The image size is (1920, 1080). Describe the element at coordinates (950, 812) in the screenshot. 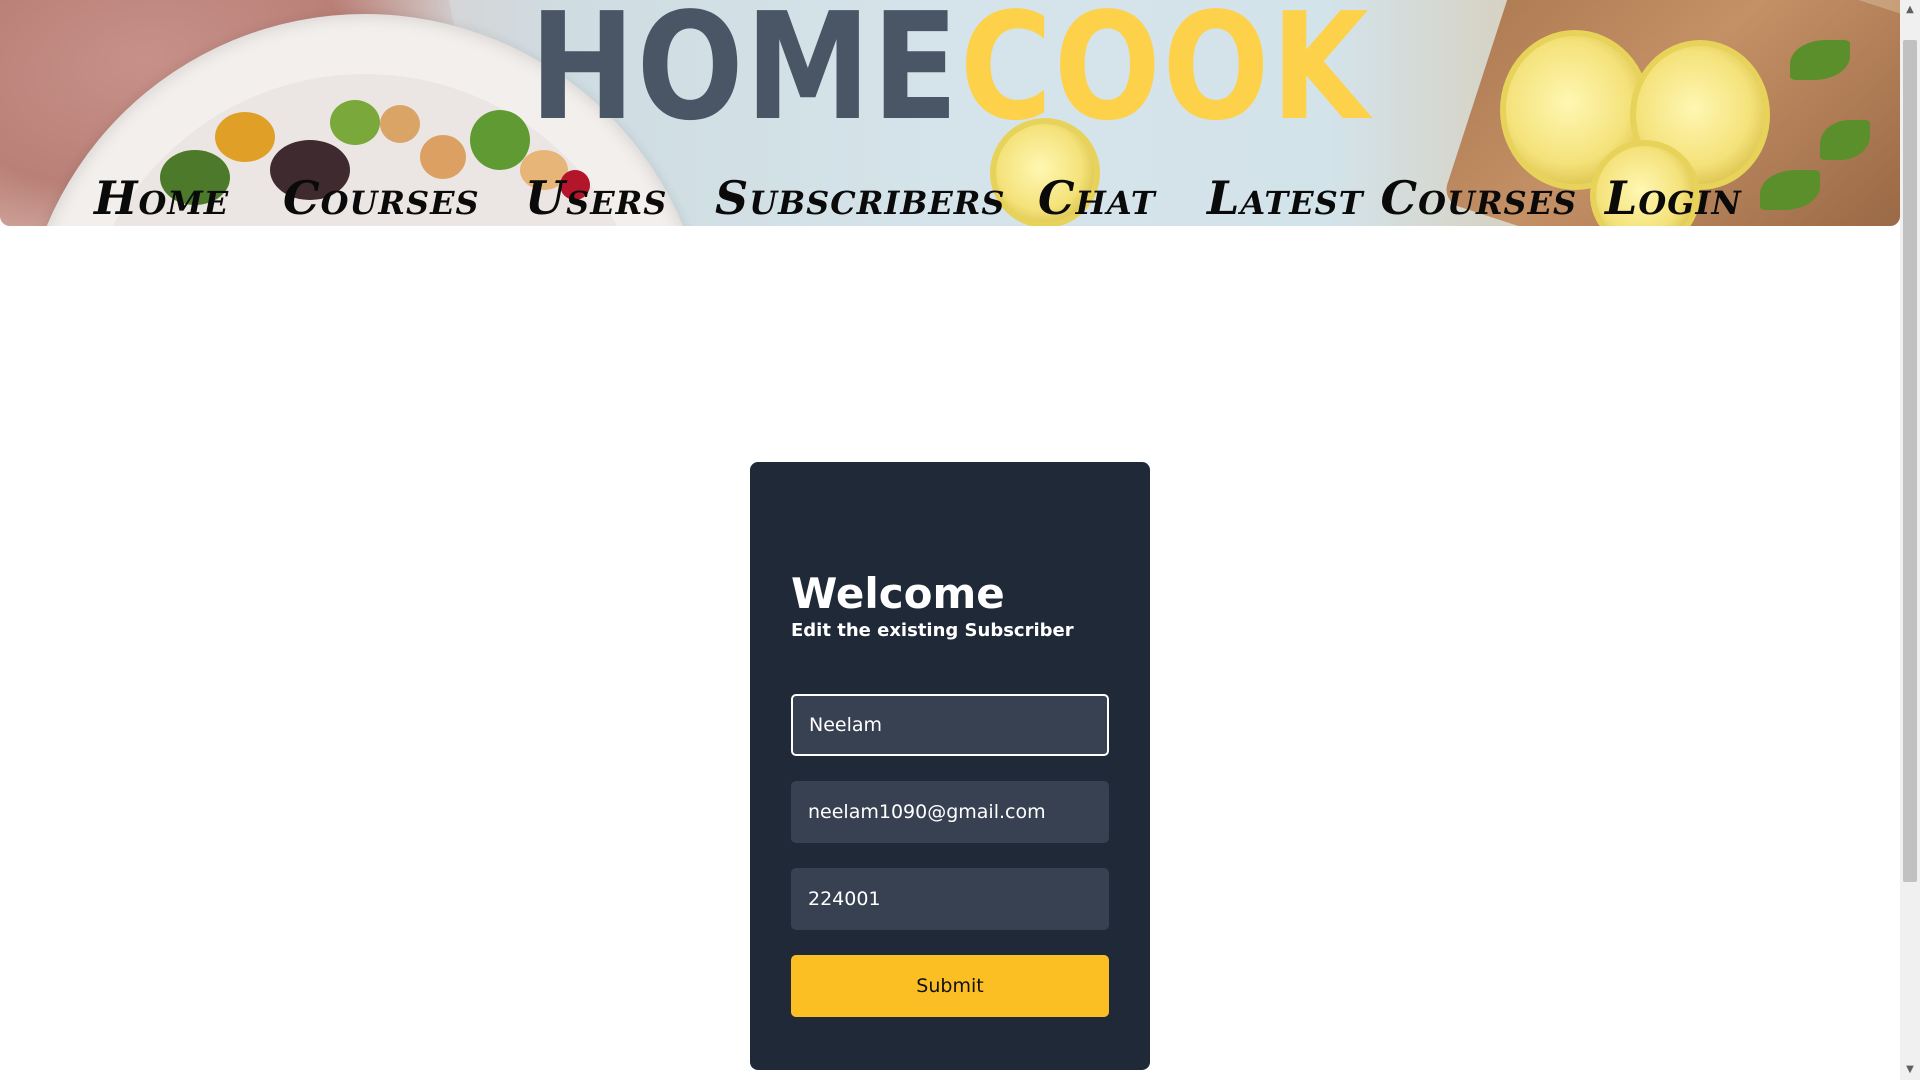

I see `email-input` at that location.